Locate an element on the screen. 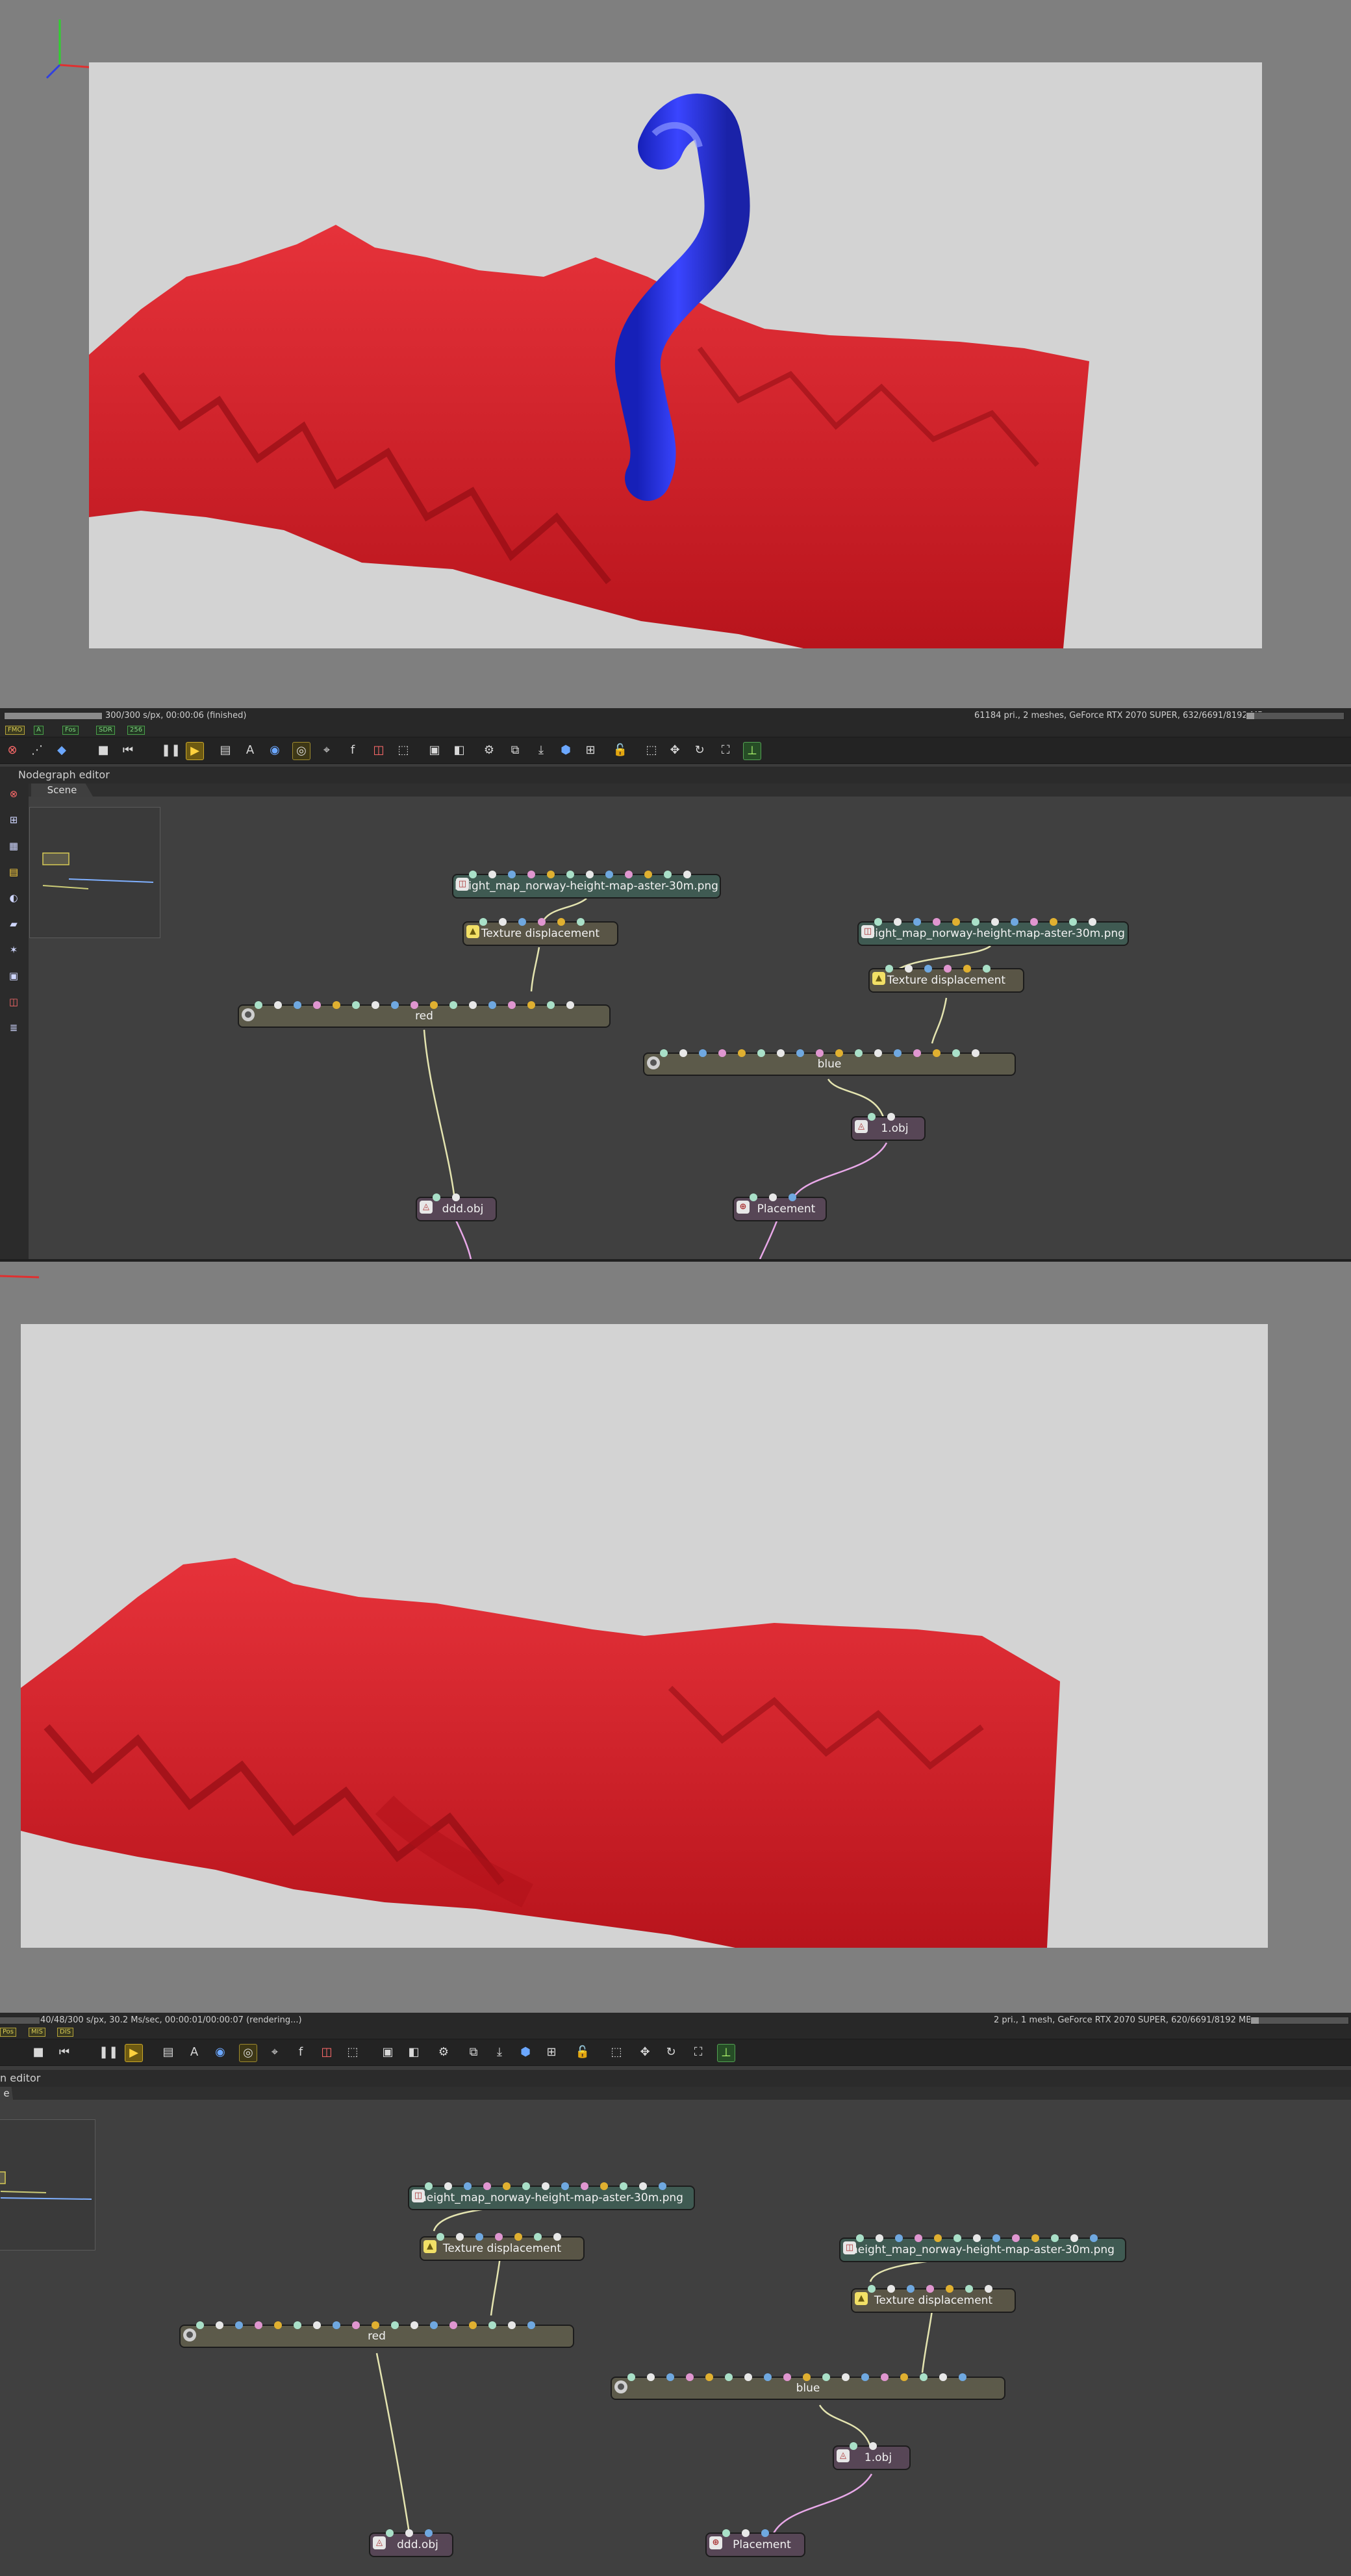  snapshot-icon: ⊞ is located at coordinates (552, 2052).